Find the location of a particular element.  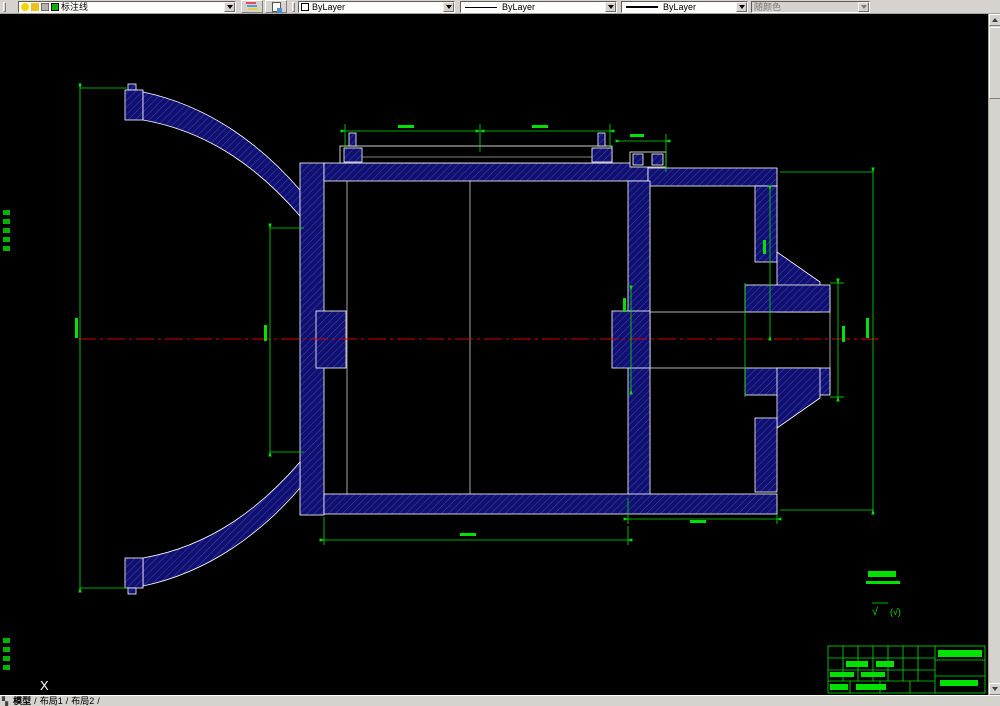

tab-layout2: 布局2 is located at coordinates (82, 701).